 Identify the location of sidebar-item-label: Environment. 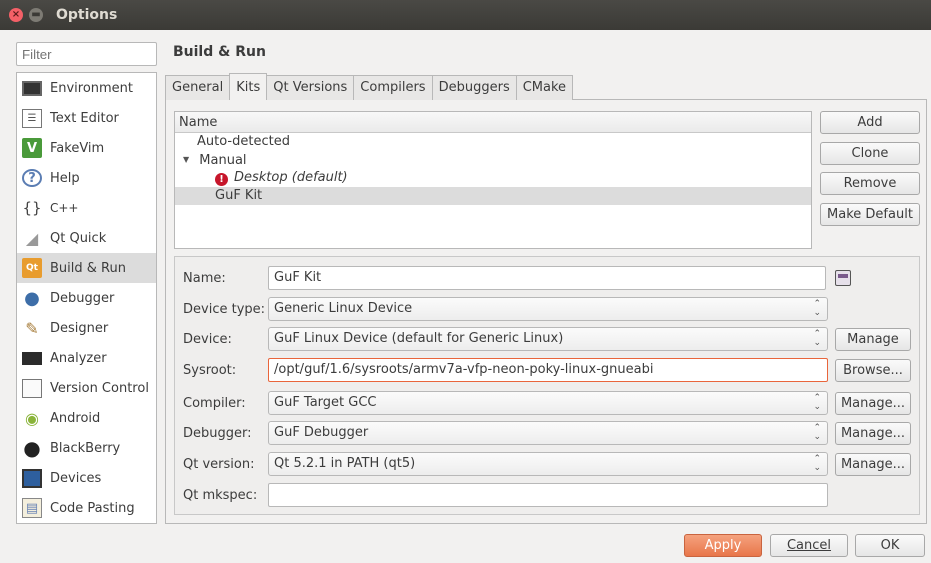
(92, 88).